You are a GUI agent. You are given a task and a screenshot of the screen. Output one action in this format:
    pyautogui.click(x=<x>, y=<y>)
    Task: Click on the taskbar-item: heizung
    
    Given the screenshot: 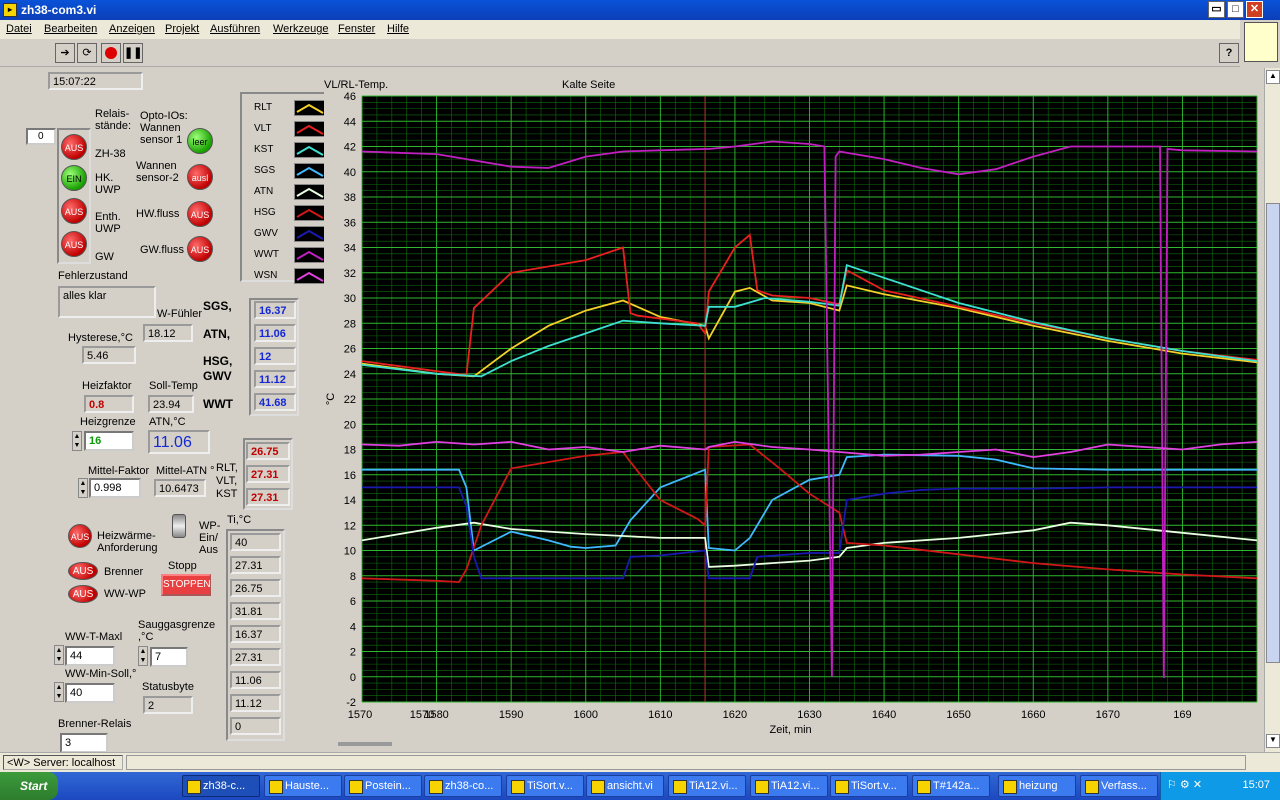 What is the action you would take?
    pyautogui.click(x=1037, y=786)
    